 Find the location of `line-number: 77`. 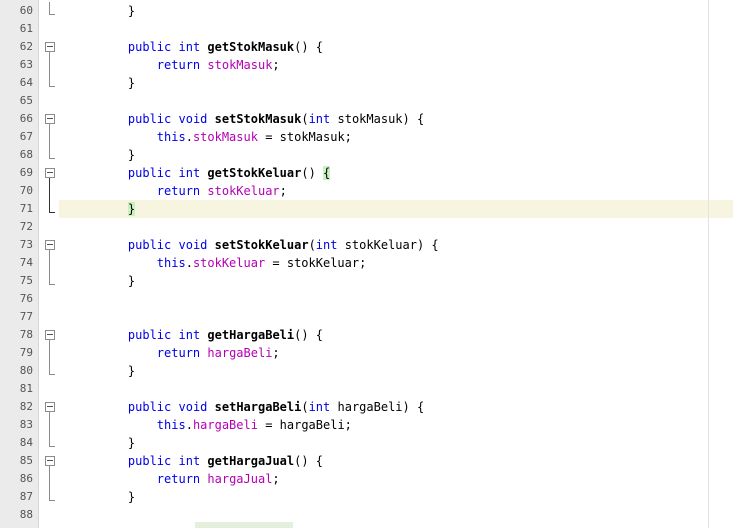

line-number: 77 is located at coordinates (26, 316).